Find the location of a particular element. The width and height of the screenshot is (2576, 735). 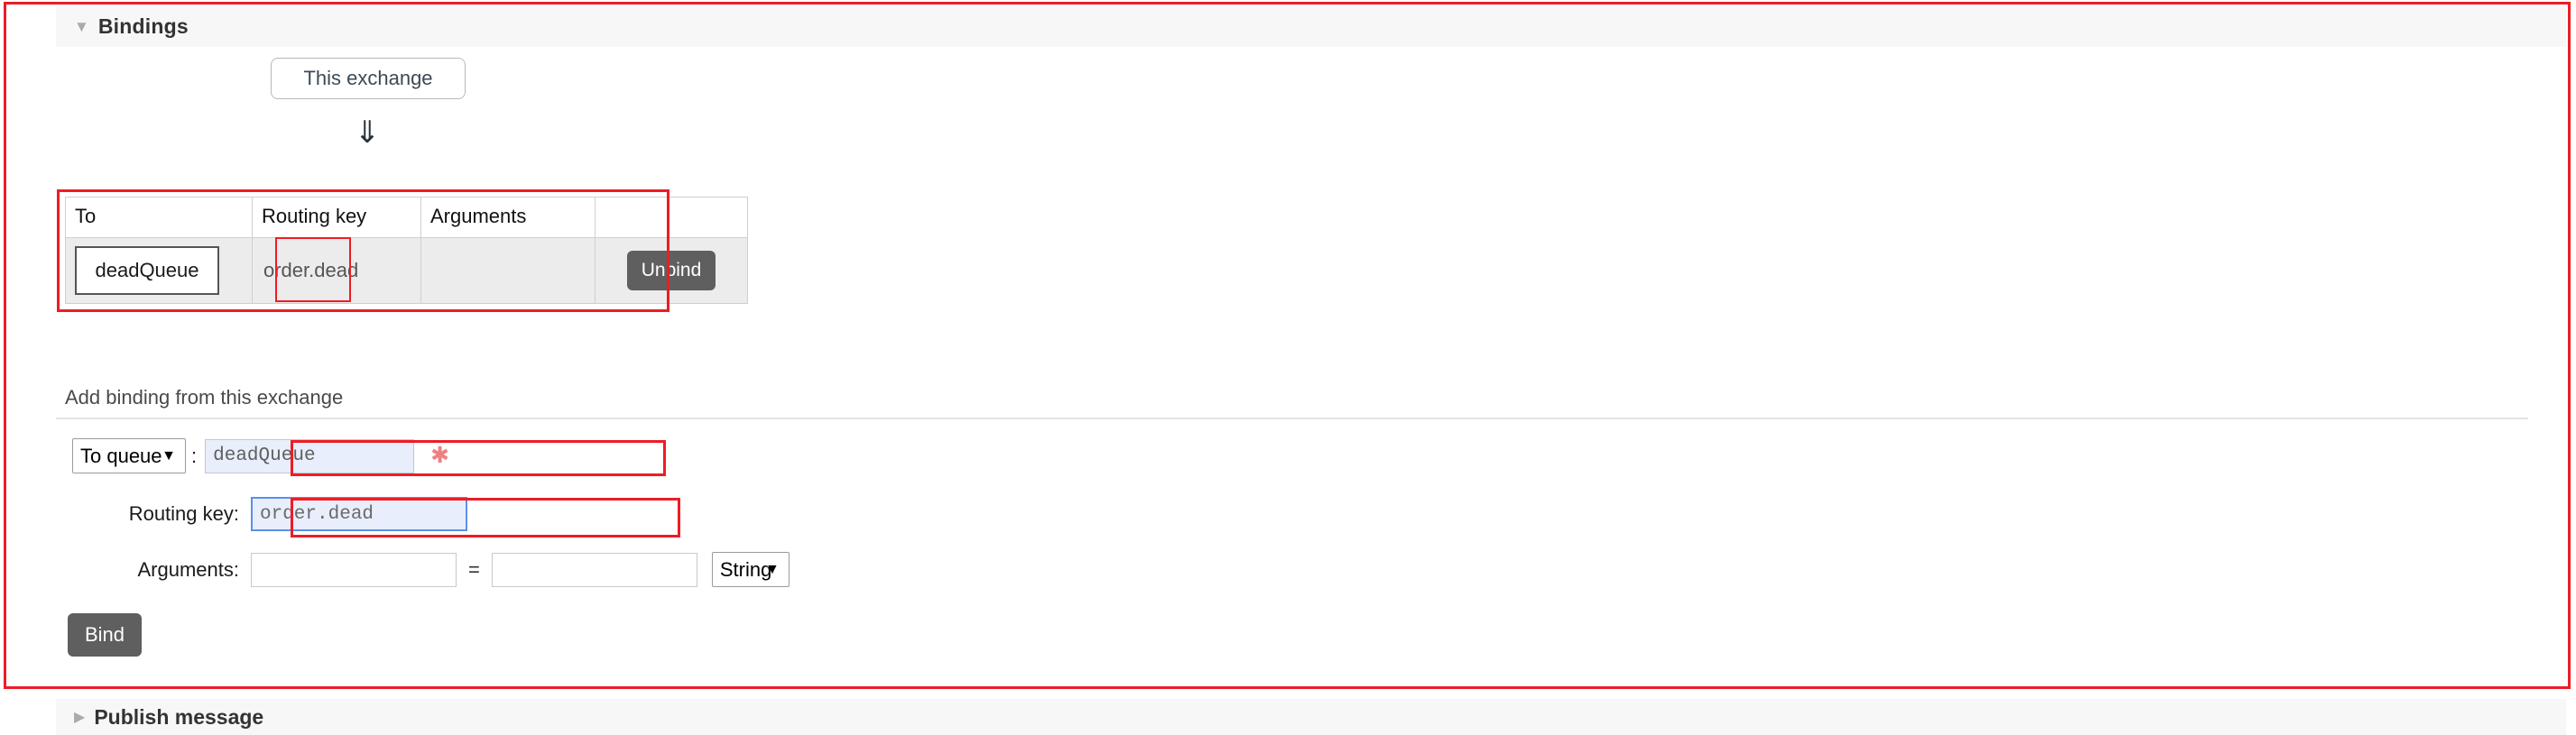

column-header-routing-key: Routing key is located at coordinates (336, 217).